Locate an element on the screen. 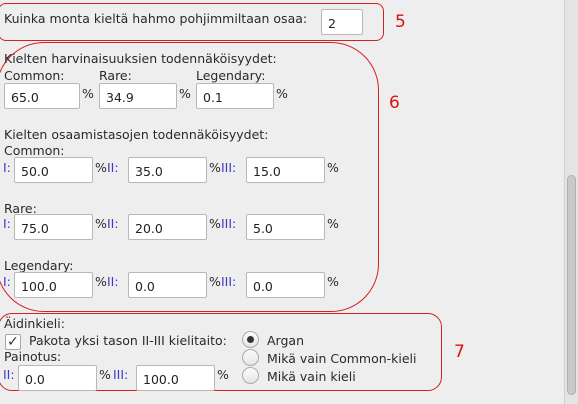 The width and height of the screenshot is (578, 404). weight-iii-percent: % is located at coordinates (223, 374).